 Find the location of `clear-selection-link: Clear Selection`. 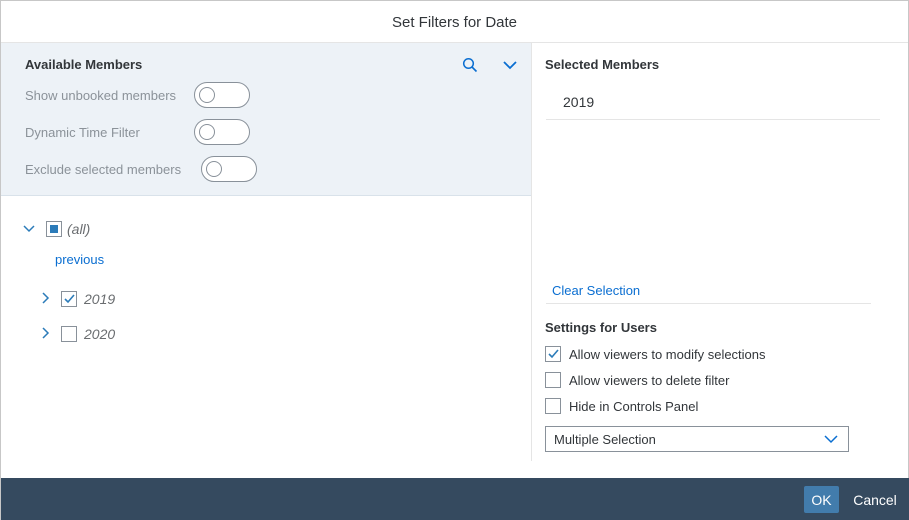

clear-selection-link: Clear Selection is located at coordinates (708, 293).